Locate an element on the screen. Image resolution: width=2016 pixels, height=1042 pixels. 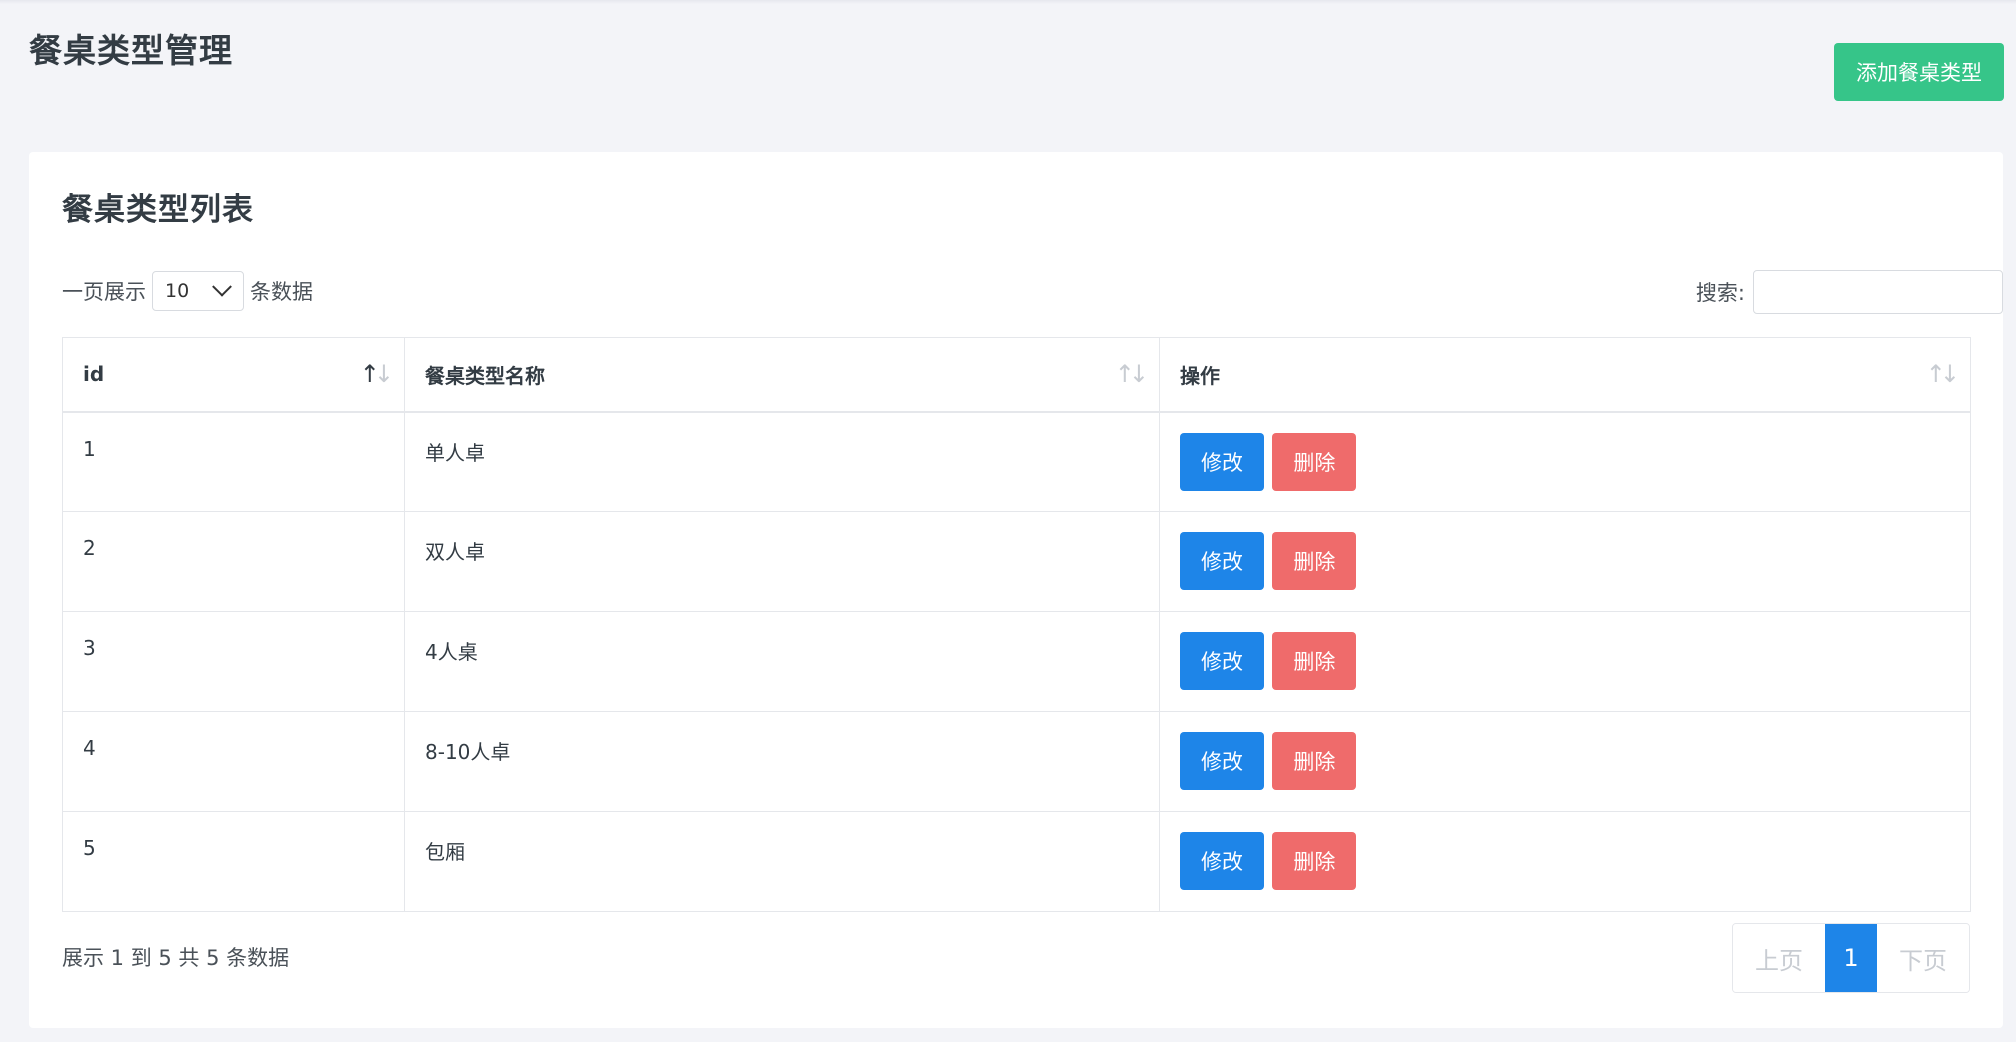
card-title: 餐桌类型列表 is located at coordinates (158, 210).